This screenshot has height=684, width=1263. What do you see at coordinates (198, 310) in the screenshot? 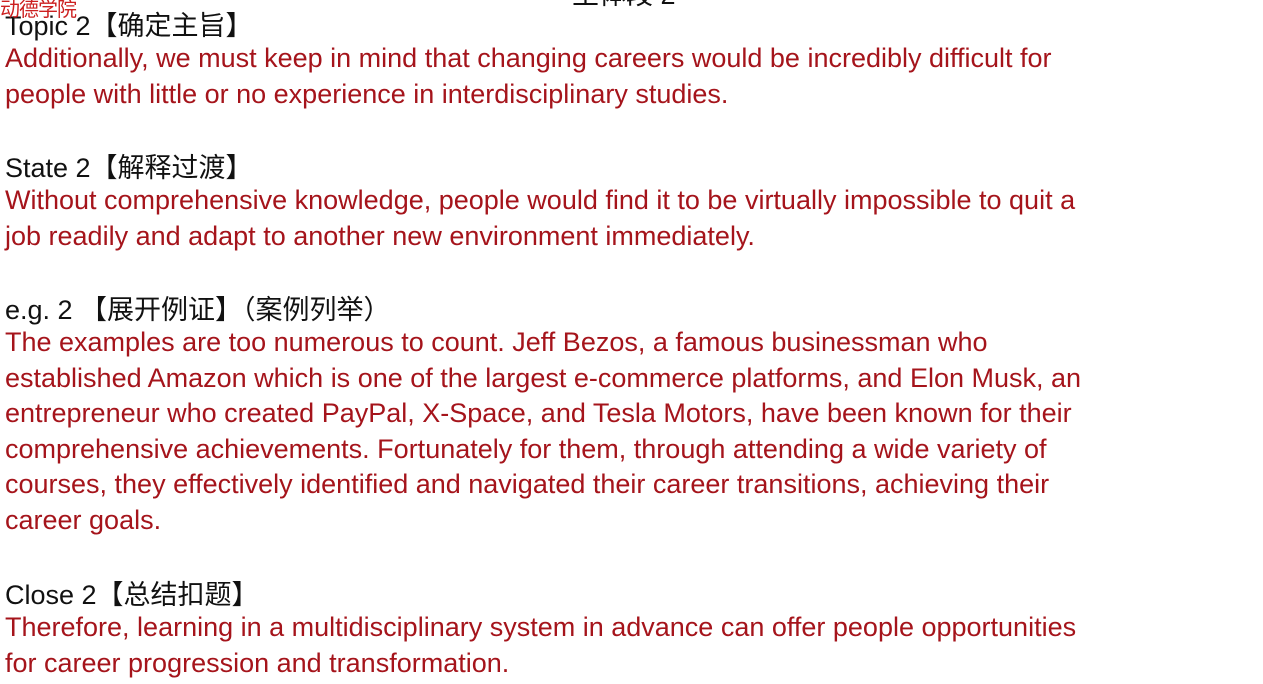
I see `section-heading-example: e.g. 2 【展开例证】（案例列举）` at bounding box center [198, 310].